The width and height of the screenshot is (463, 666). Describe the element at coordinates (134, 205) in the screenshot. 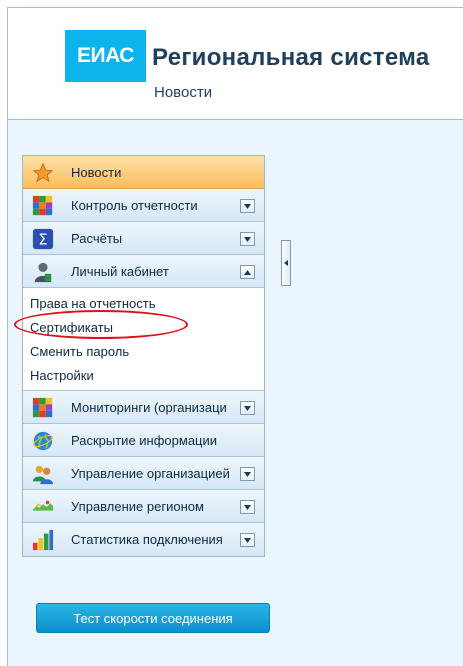

I see `sidebar-item-label: Контроль отчетности` at that location.